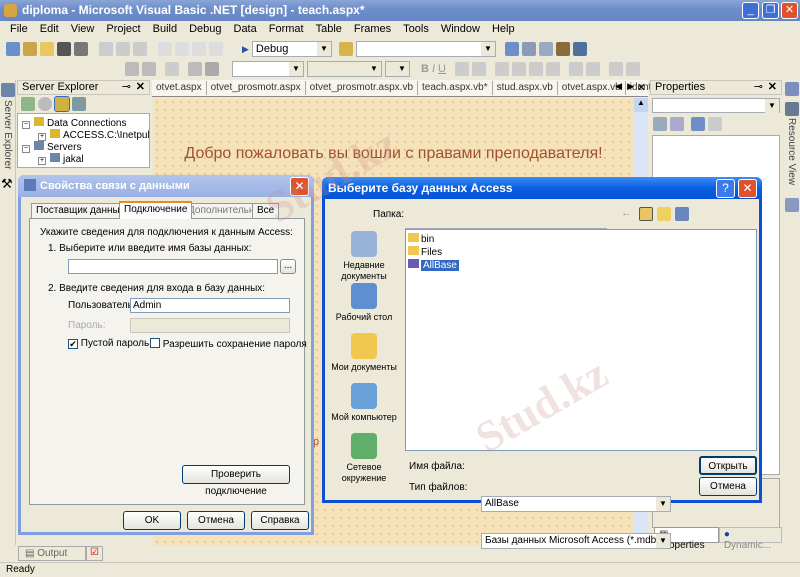  Describe the element at coordinates (132, 69) in the screenshot. I see `layout-icon` at that location.